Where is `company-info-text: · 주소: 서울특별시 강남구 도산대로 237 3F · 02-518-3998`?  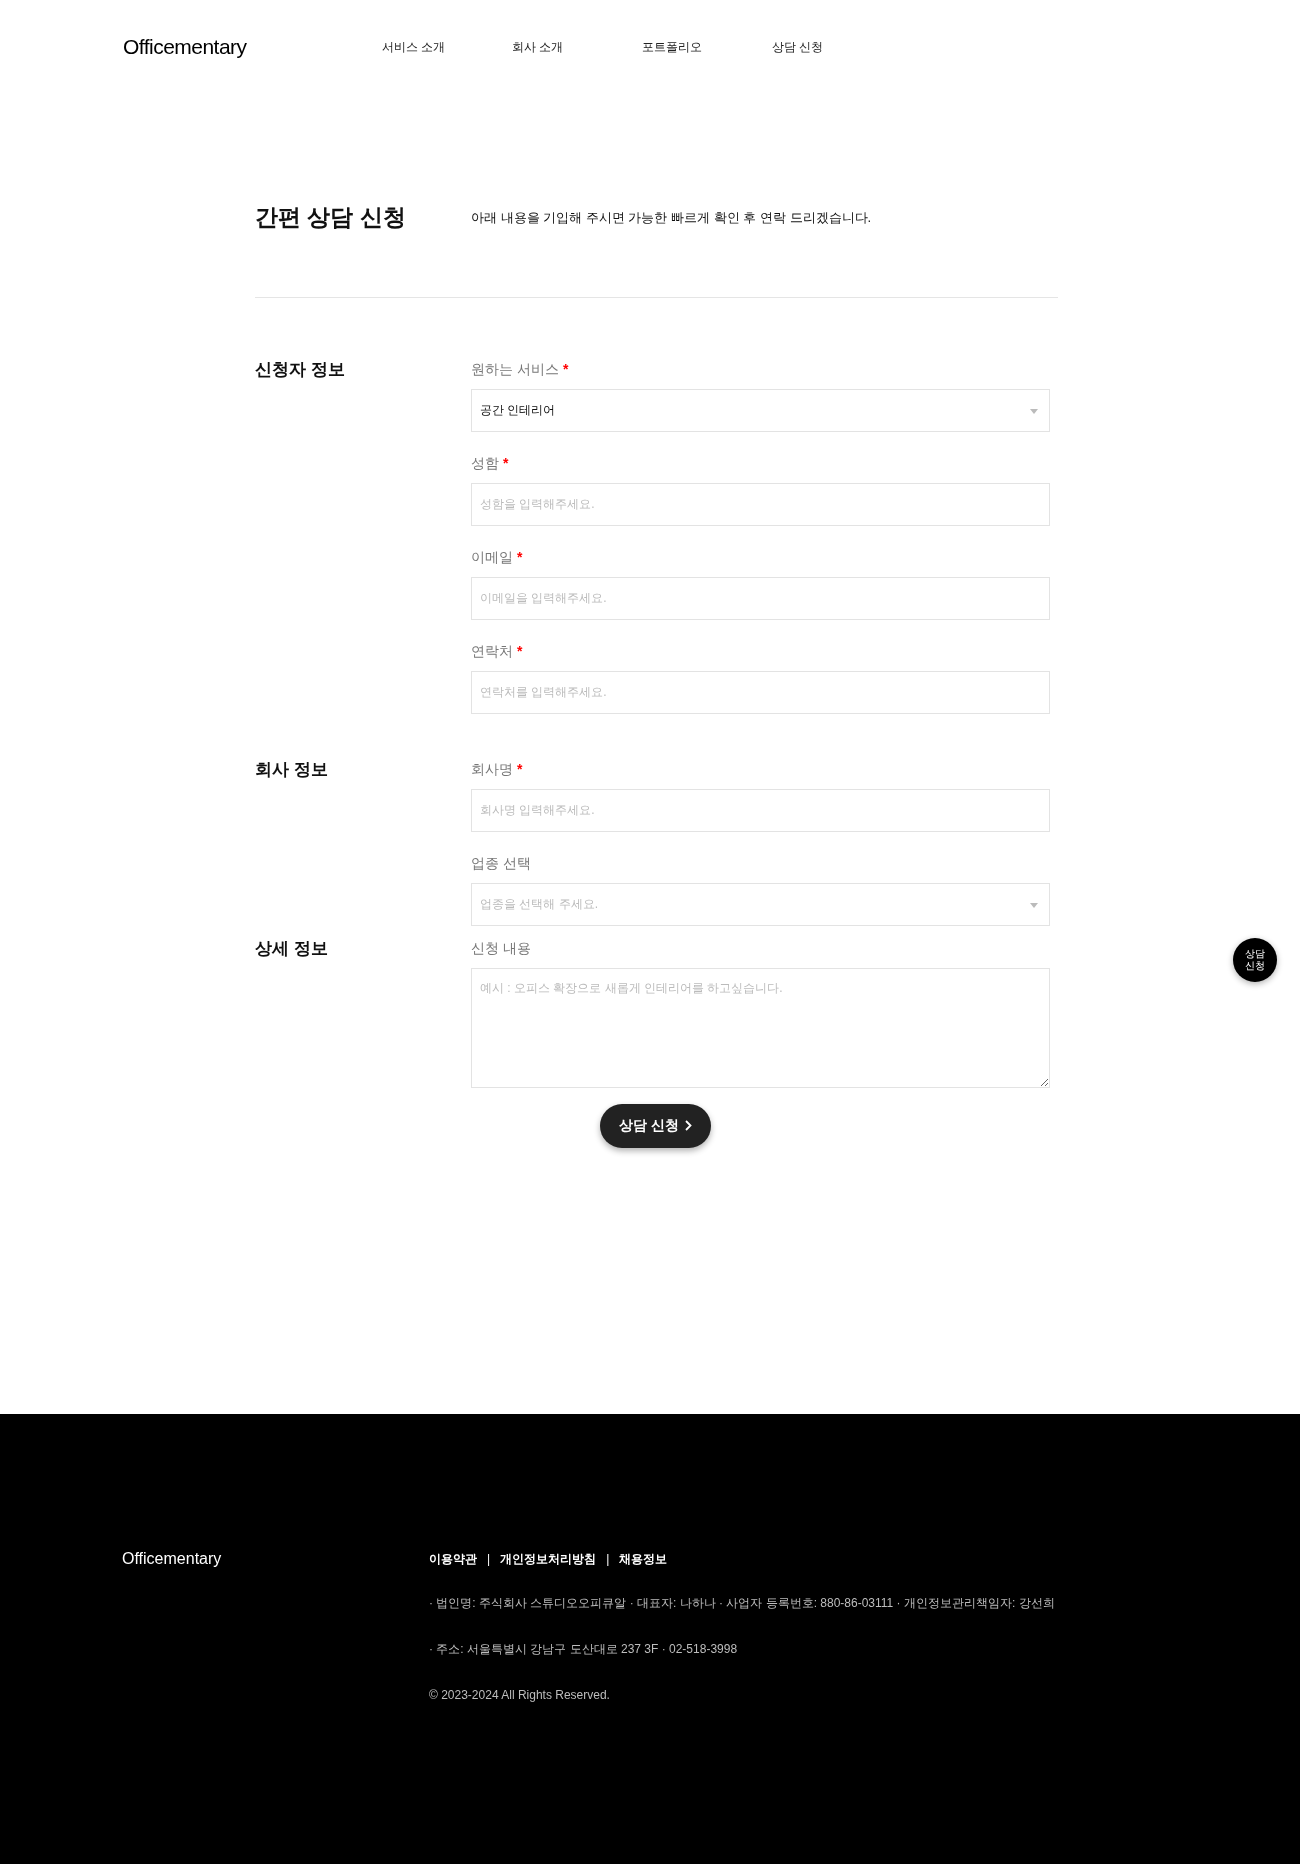
company-info-text: · 주소: 서울특별시 강남구 도산대로 237 3F · 02-518-3998 is located at coordinates (584, 1649).